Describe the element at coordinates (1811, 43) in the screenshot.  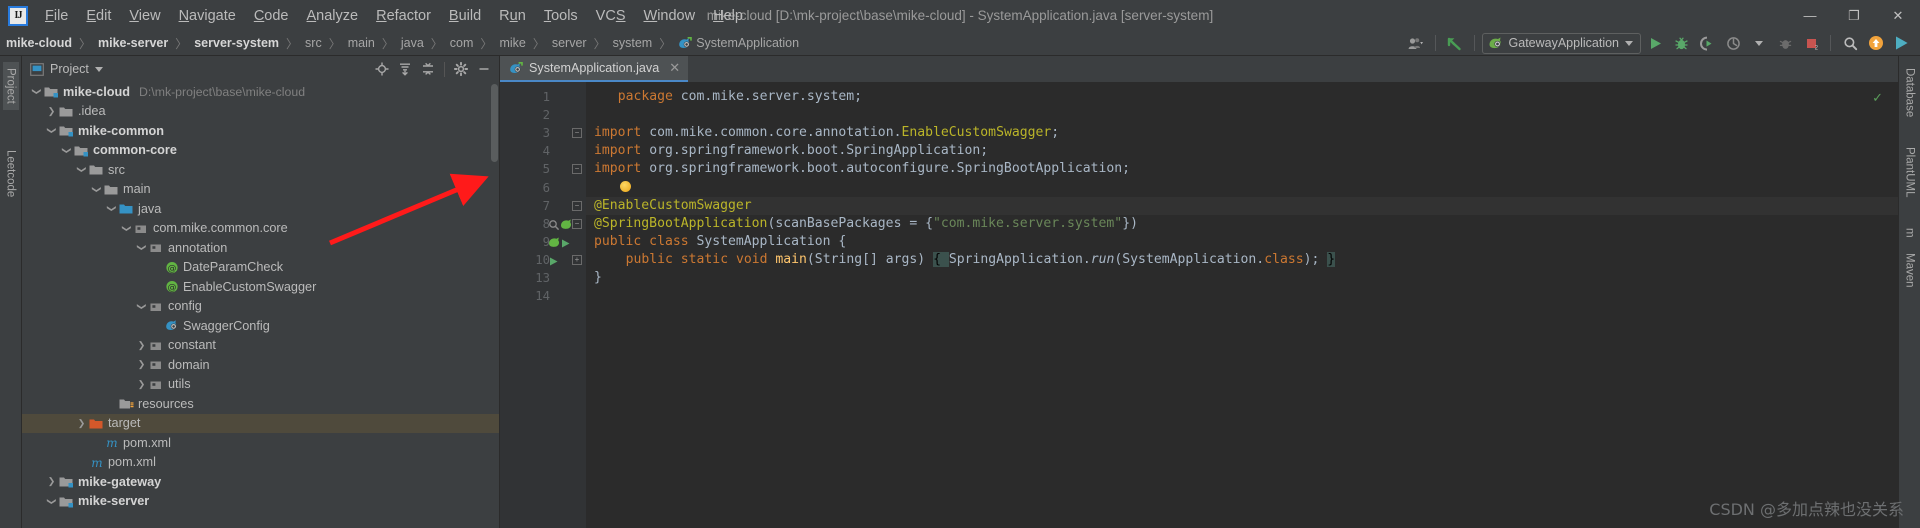
I see `stop-icon: 2` at that location.